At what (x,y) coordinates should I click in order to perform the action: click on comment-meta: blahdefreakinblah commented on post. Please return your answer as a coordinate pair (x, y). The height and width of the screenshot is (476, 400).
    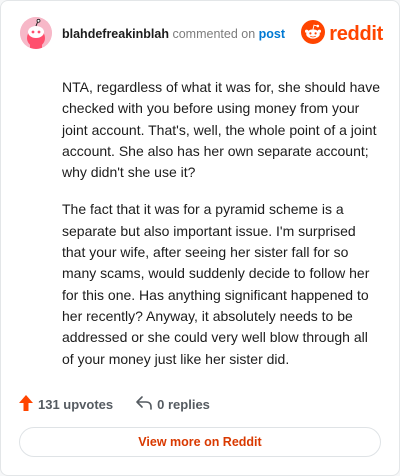
    Looking at the image, I should click on (173, 34).